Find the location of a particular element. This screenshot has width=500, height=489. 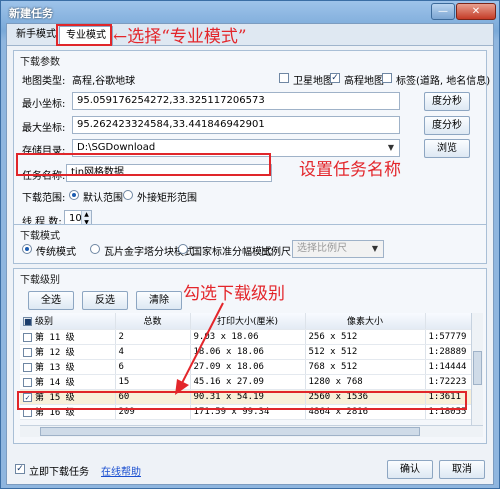

row-pixel-size: 512 x 512 is located at coordinates (333, 351).